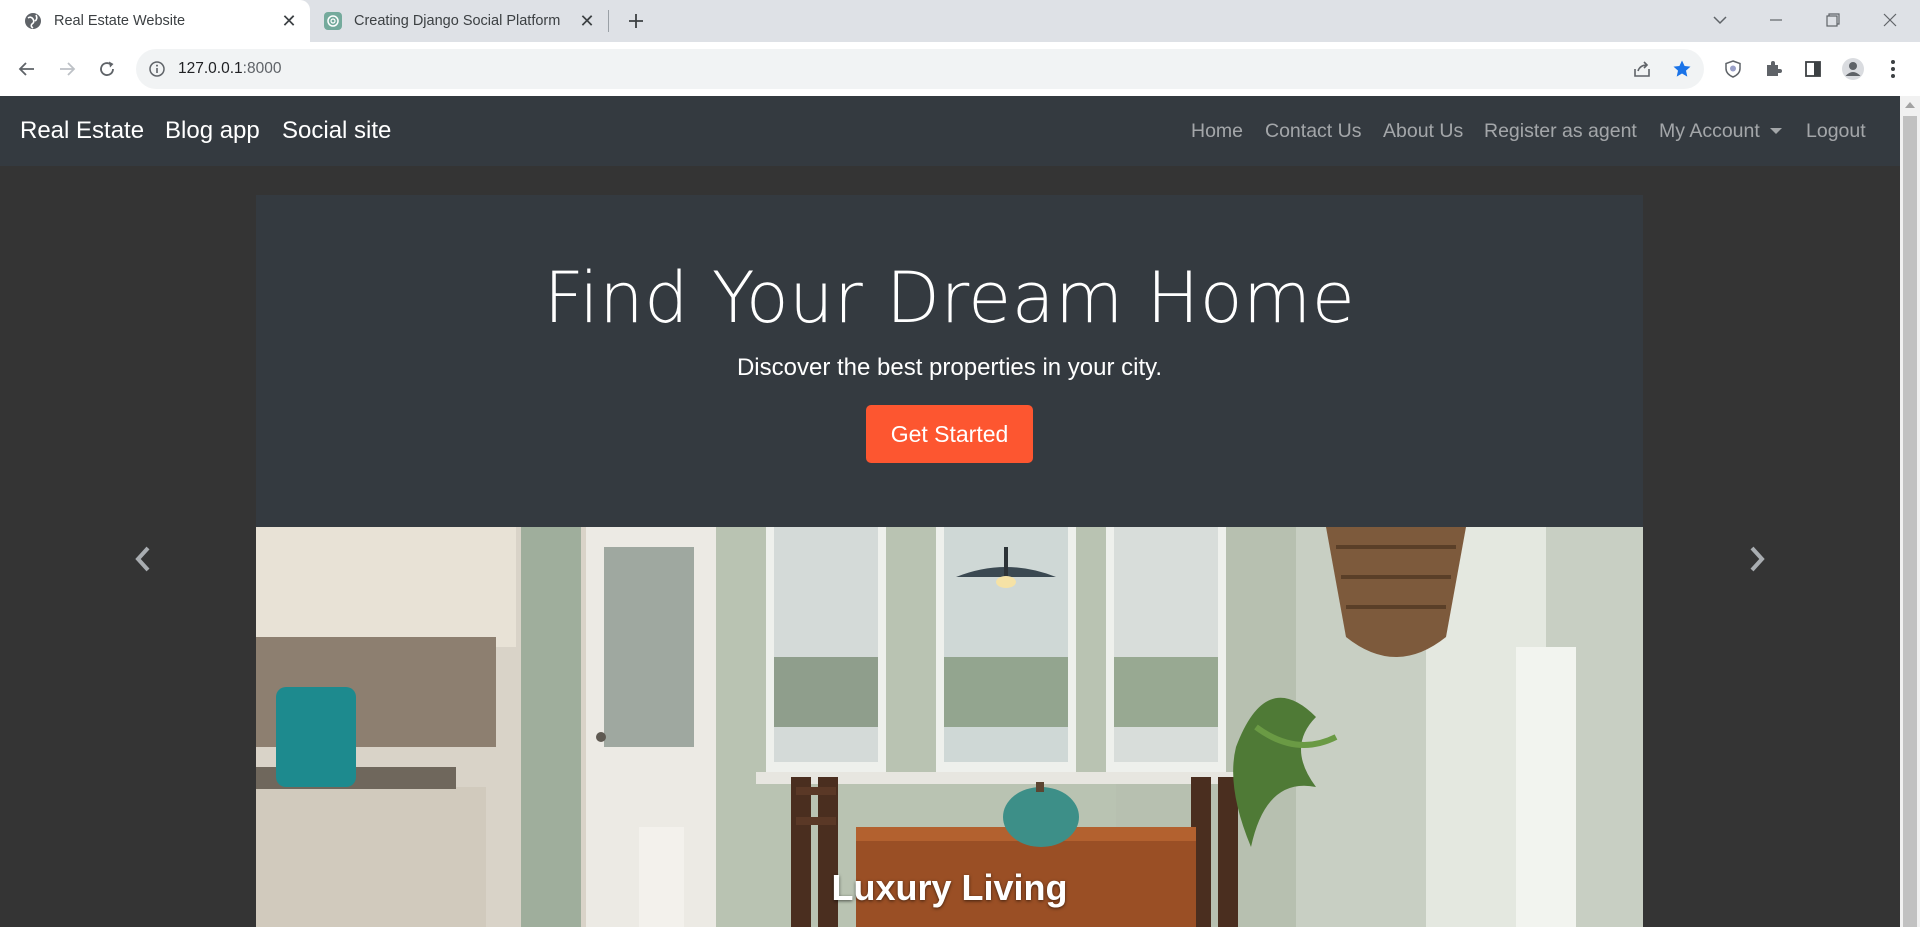 The height and width of the screenshot is (927, 1920). I want to click on bookmark-star-icon, so click(1682, 69).